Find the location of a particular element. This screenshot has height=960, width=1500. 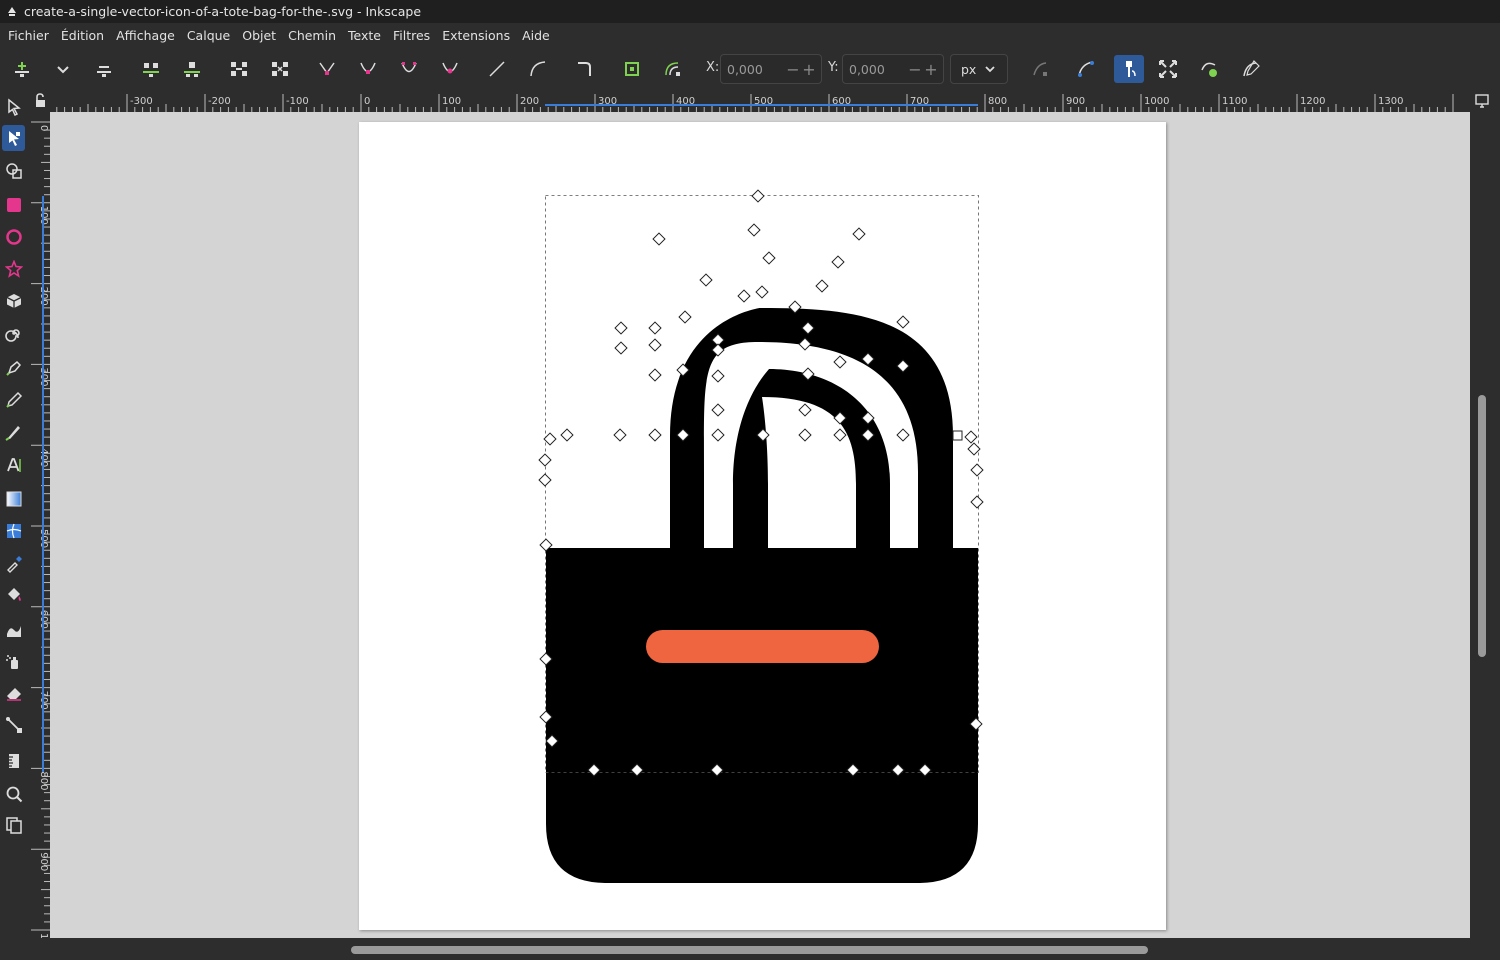

shape-builder-tool is located at coordinates (13, 171).